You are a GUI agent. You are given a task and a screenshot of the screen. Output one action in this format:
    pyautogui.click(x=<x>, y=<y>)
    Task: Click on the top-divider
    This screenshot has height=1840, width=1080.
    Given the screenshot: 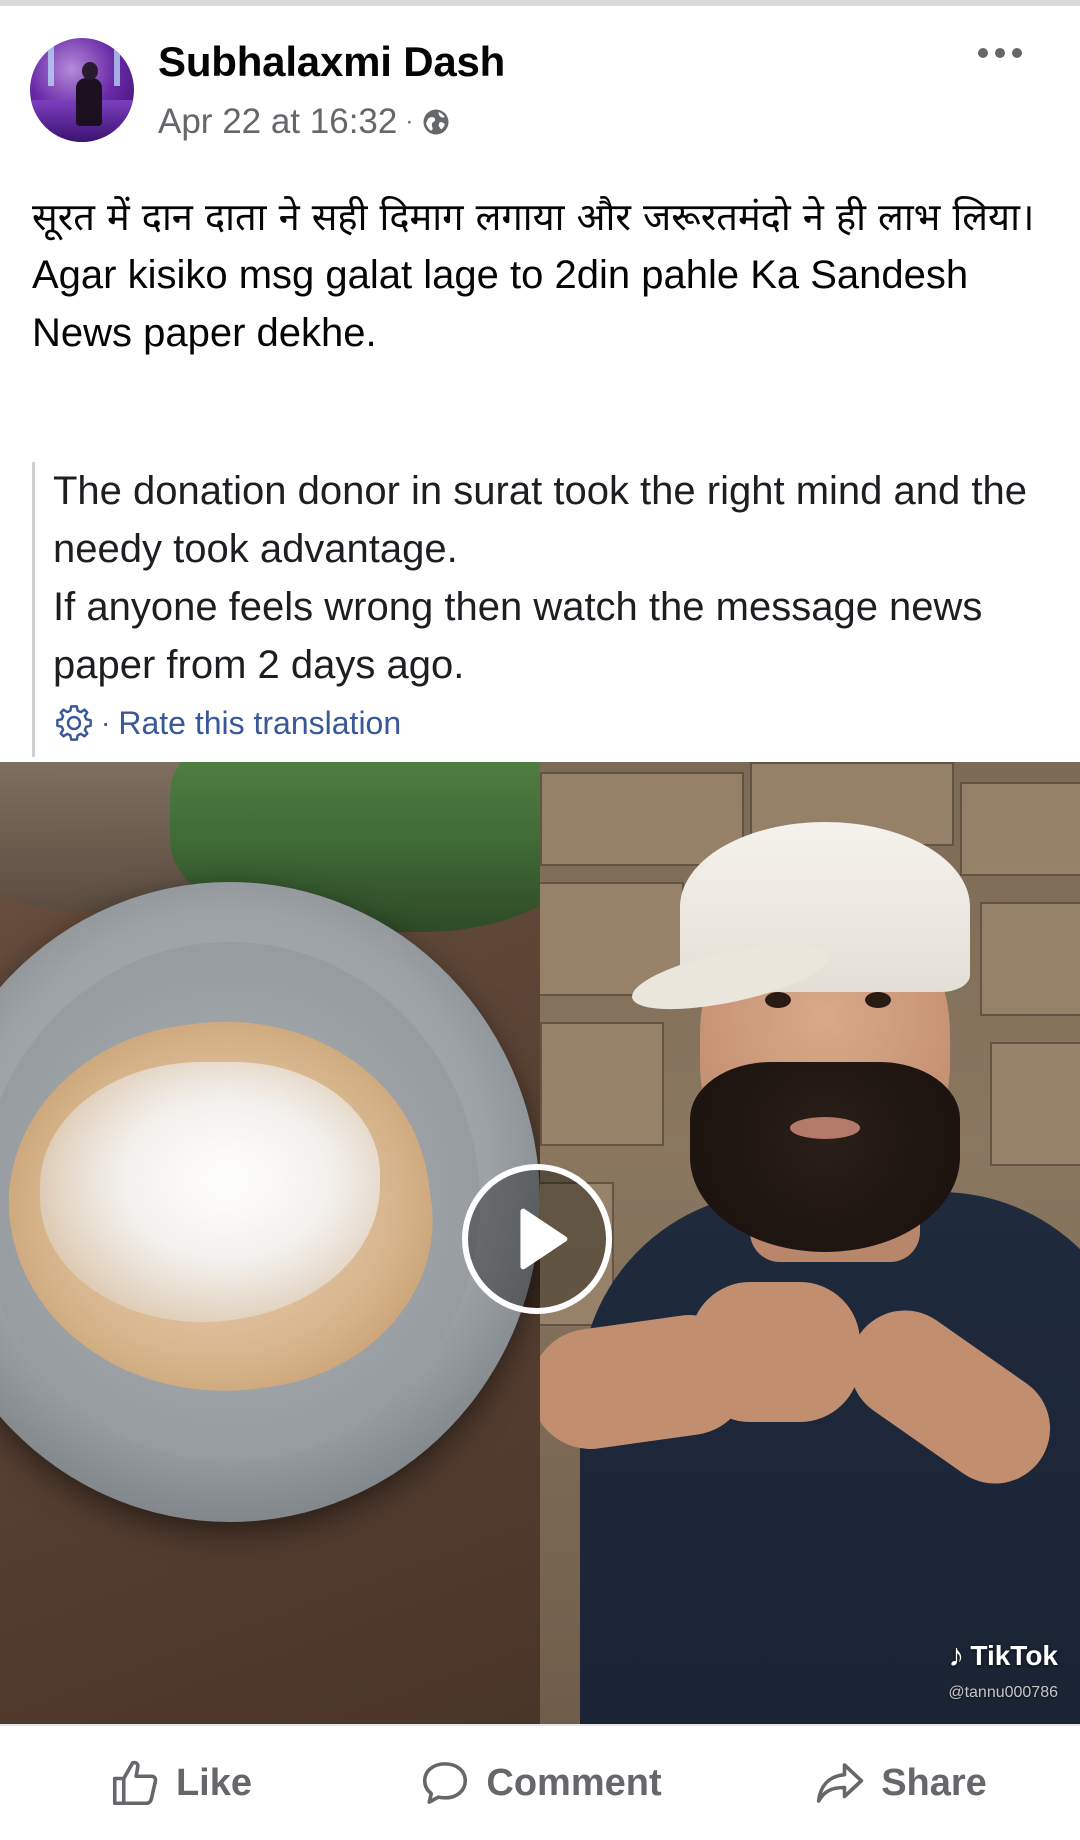 What is the action you would take?
    pyautogui.click(x=540, y=3)
    